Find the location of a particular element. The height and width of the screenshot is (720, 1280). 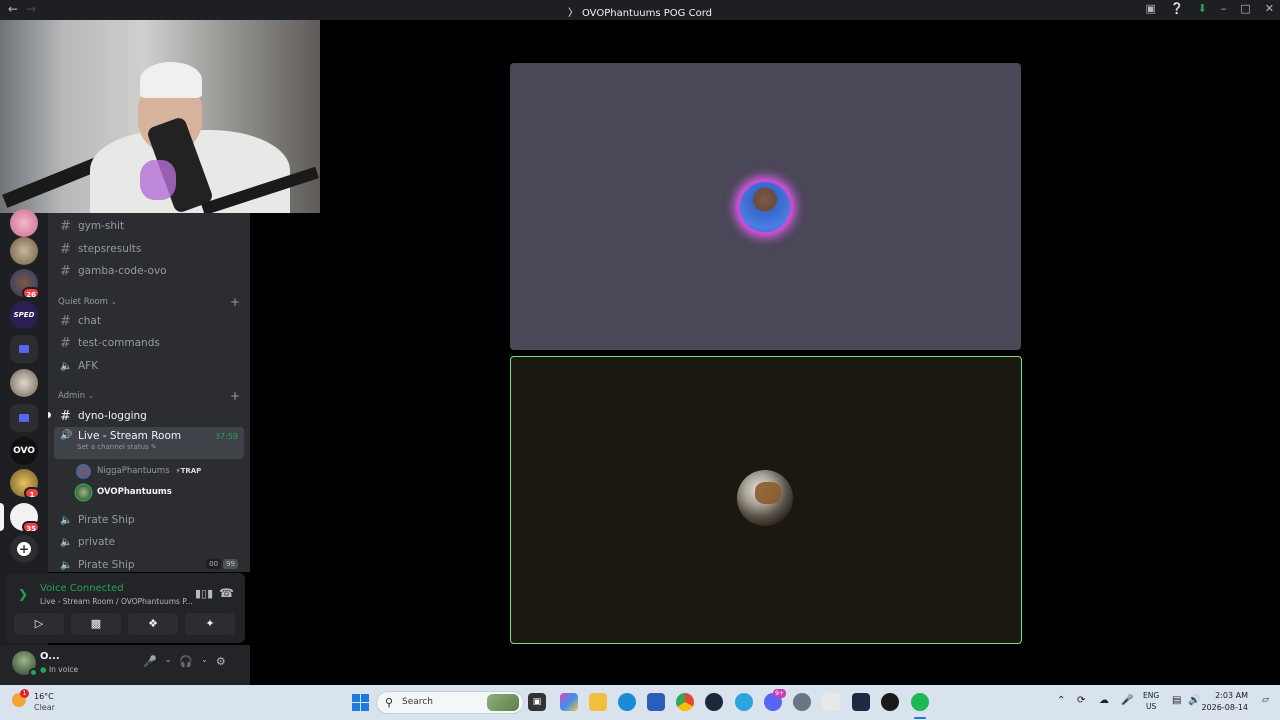

online-status-indicator is located at coordinates (33, 672).